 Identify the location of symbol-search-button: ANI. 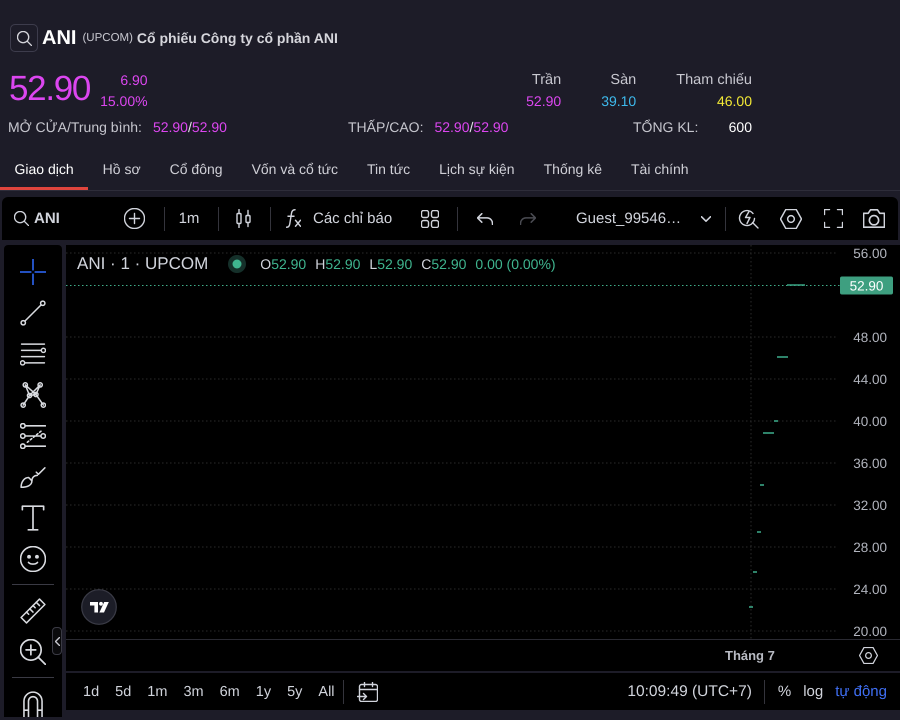
(39, 219).